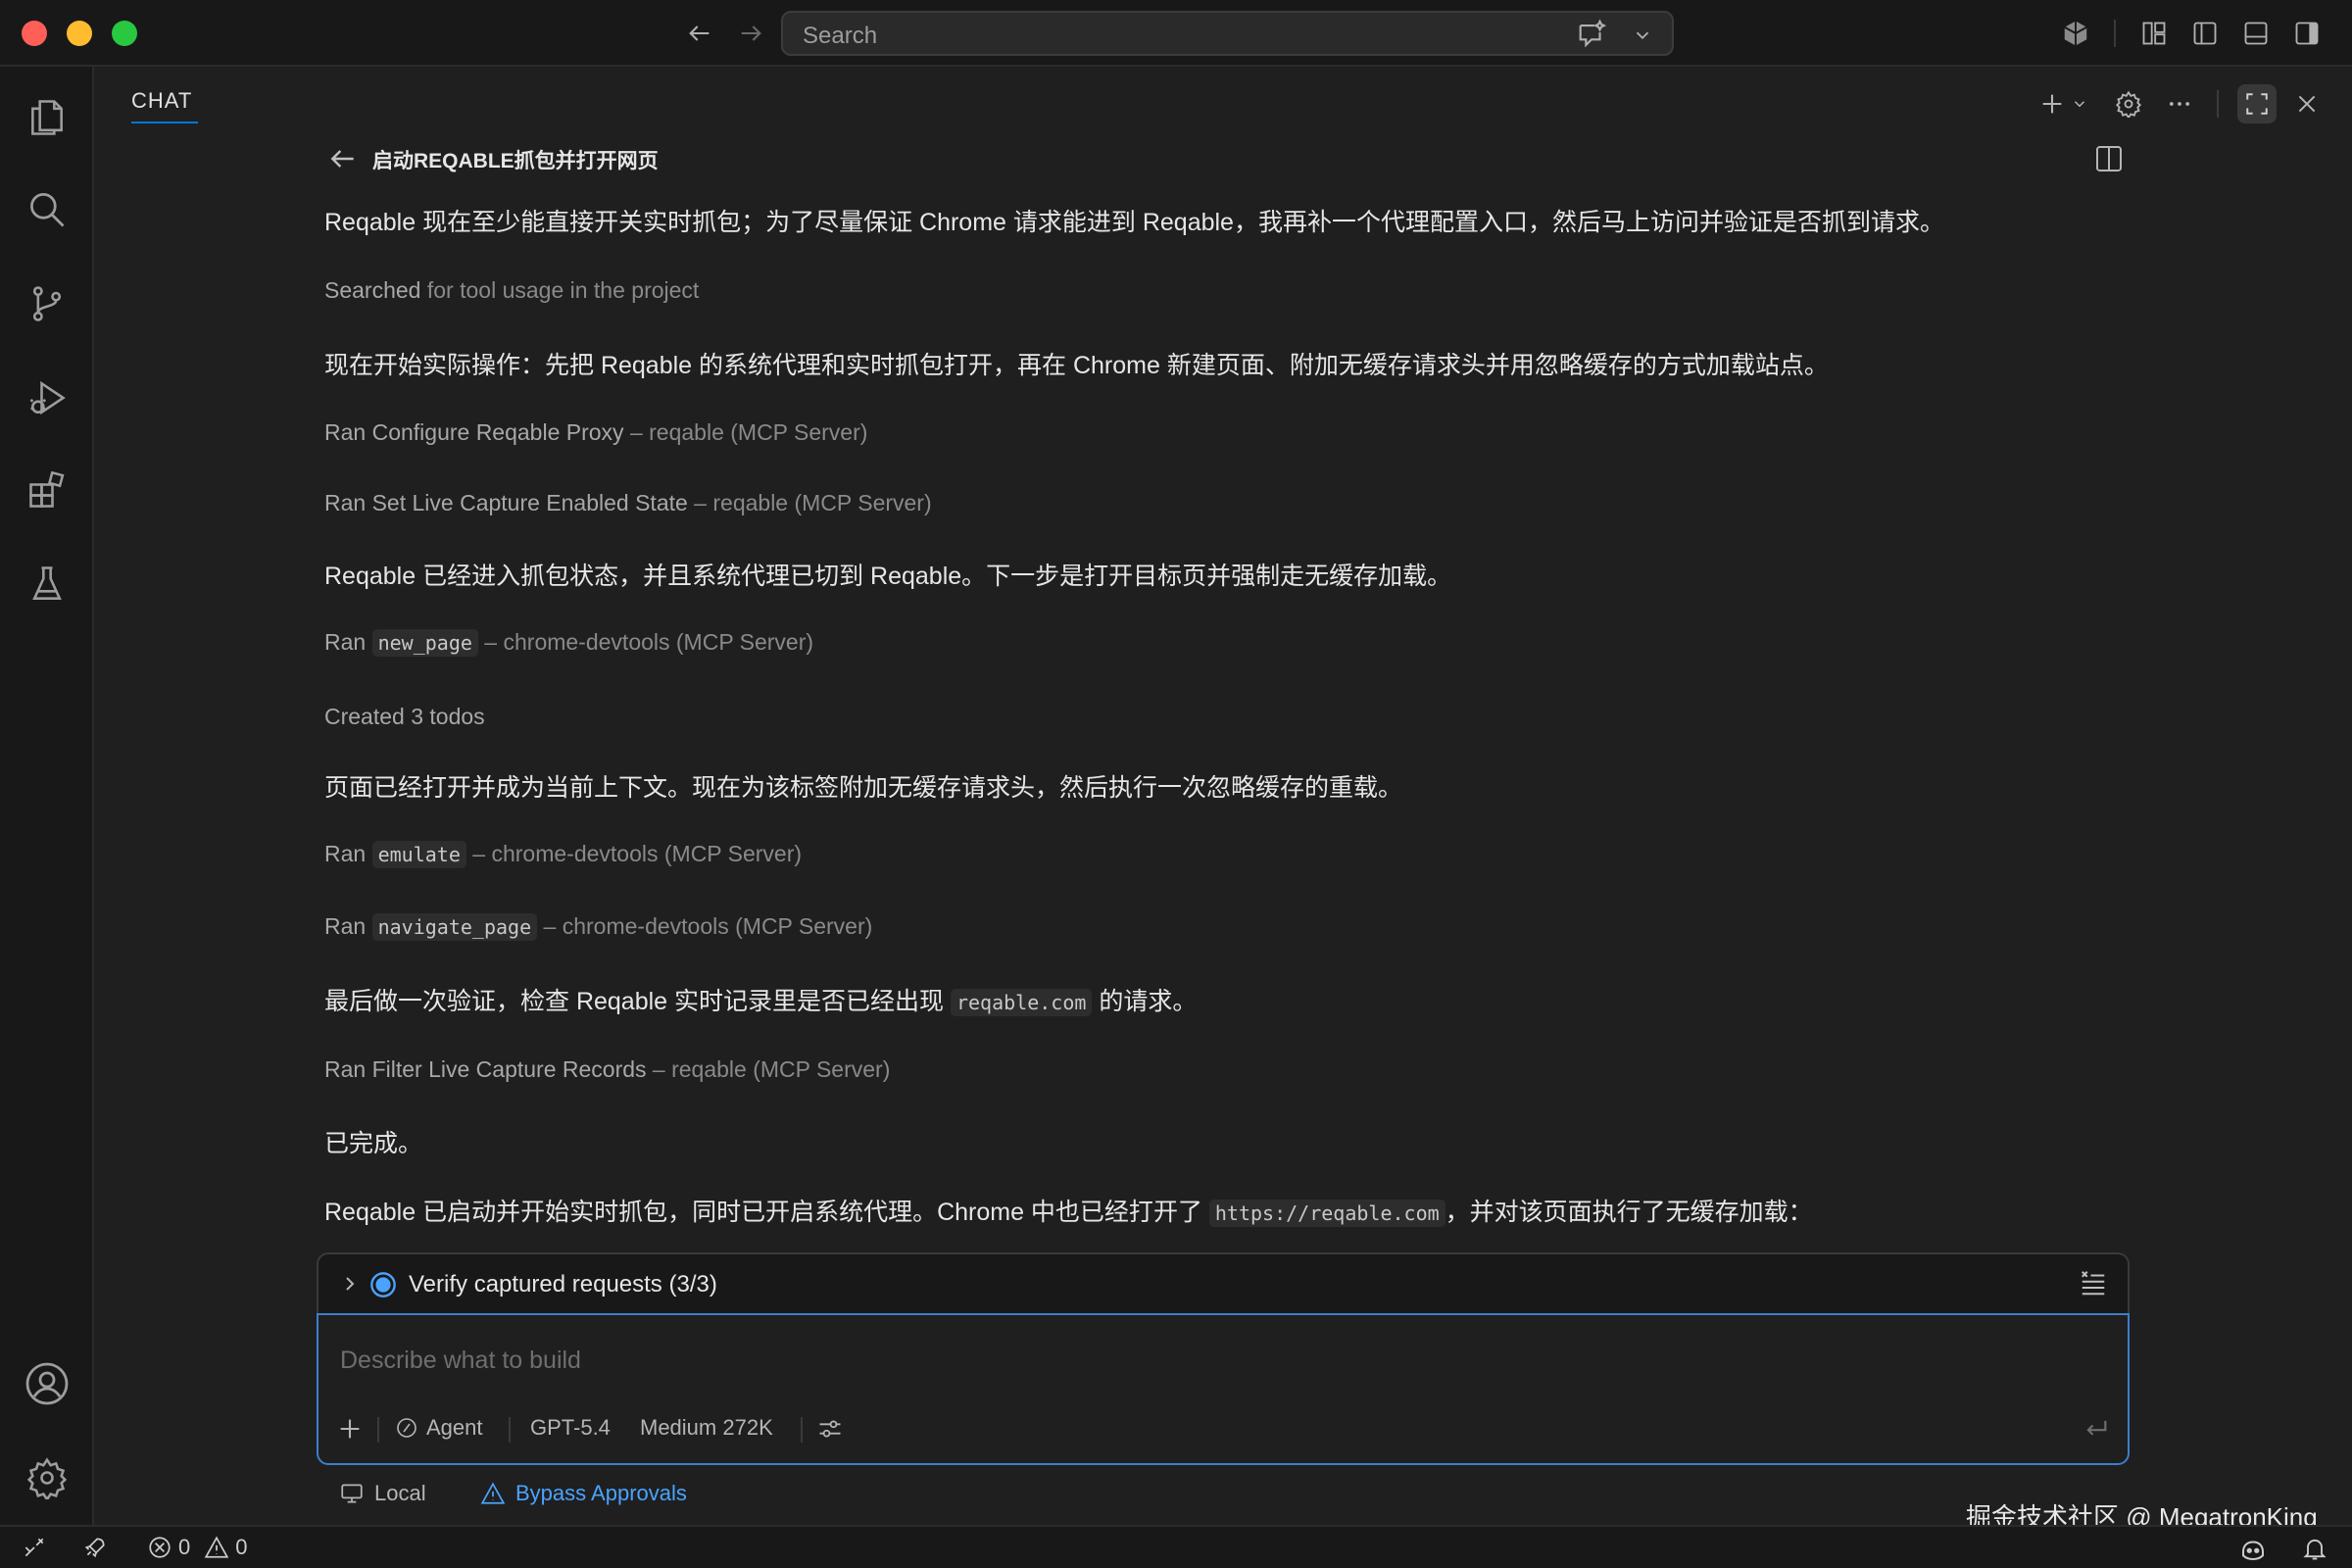 The image size is (2352, 1568). What do you see at coordinates (506, 503) in the screenshot?
I see `tool-action: Ran Set Live Capture Enabled State` at bounding box center [506, 503].